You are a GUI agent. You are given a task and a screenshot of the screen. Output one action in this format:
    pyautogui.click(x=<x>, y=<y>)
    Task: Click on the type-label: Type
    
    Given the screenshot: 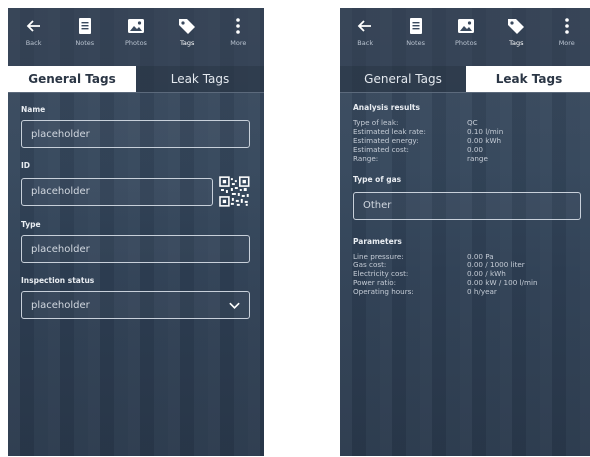 What is the action you would take?
    pyautogui.click(x=31, y=224)
    